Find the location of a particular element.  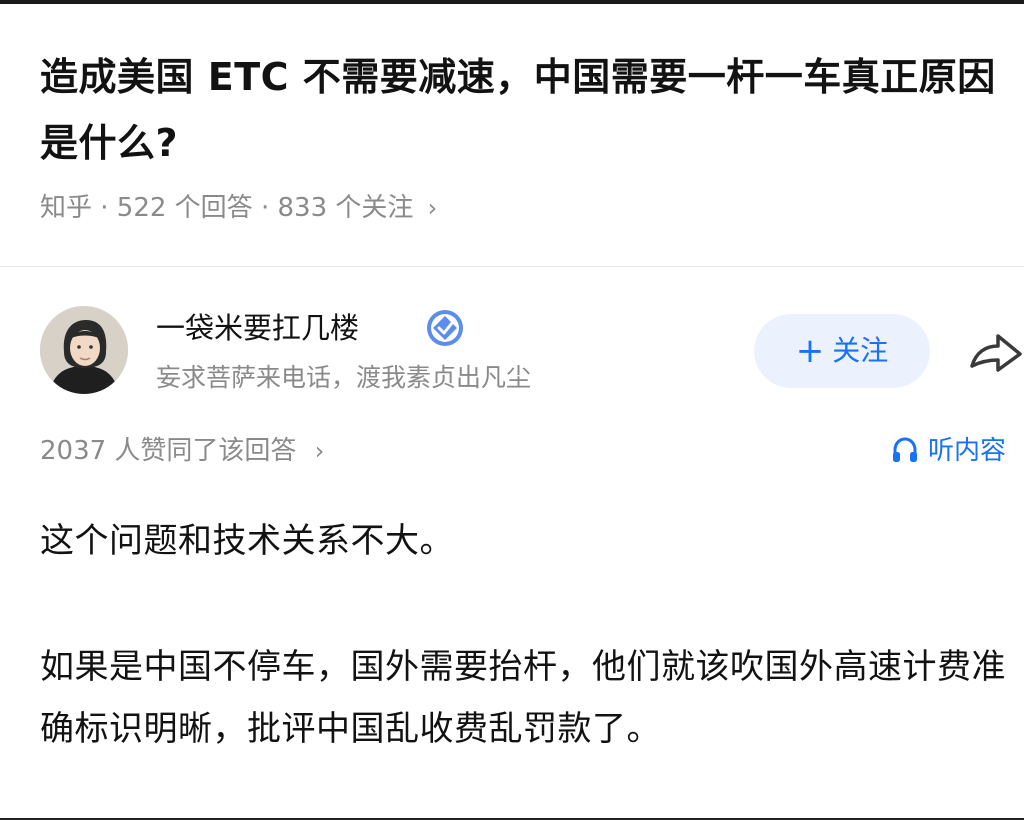

top-edge is located at coordinates (512, 2).